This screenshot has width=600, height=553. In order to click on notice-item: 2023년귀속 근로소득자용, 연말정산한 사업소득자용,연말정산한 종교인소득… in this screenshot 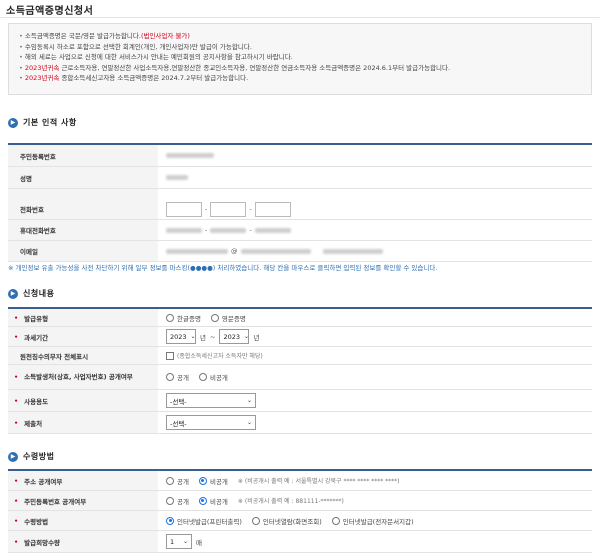, I will do `click(300, 68)`.